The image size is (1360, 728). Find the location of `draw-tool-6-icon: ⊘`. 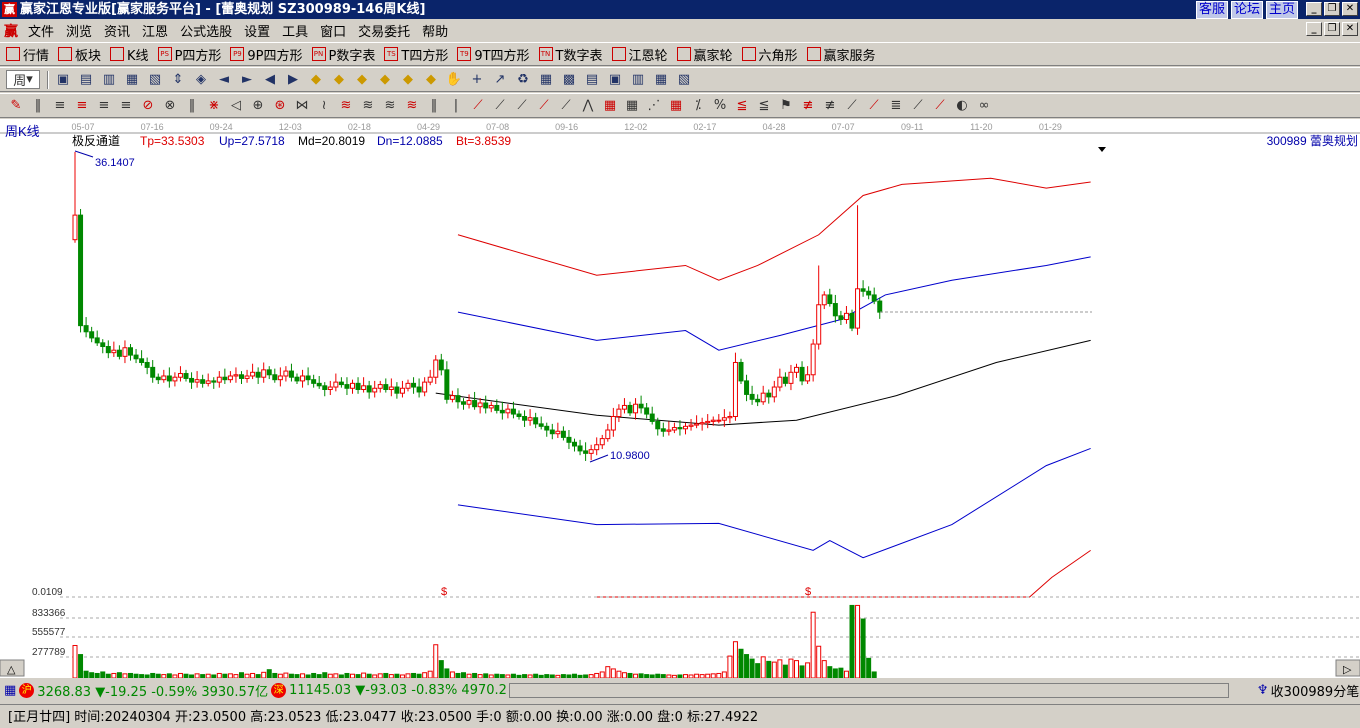

draw-tool-6-icon: ⊘ is located at coordinates (148, 105).